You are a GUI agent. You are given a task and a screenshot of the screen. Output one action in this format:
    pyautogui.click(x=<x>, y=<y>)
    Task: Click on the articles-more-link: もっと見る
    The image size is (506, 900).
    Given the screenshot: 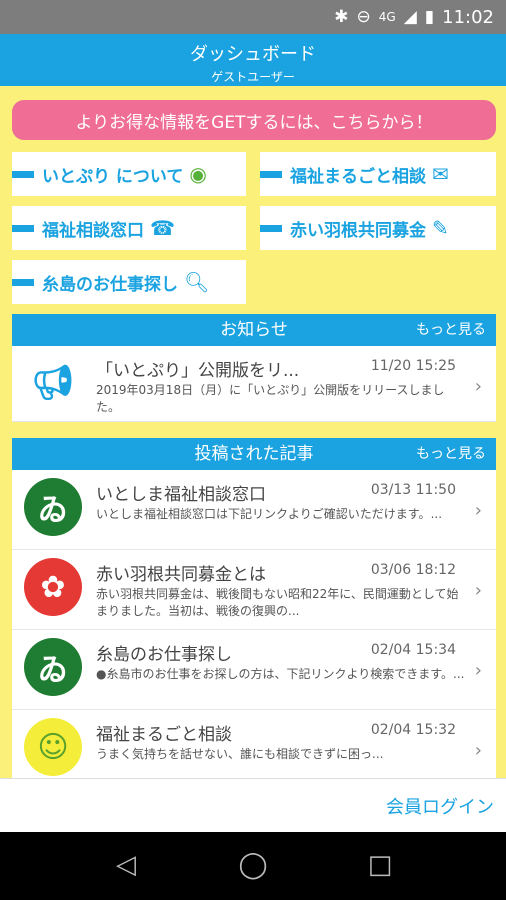 What is the action you would take?
    pyautogui.click(x=451, y=454)
    